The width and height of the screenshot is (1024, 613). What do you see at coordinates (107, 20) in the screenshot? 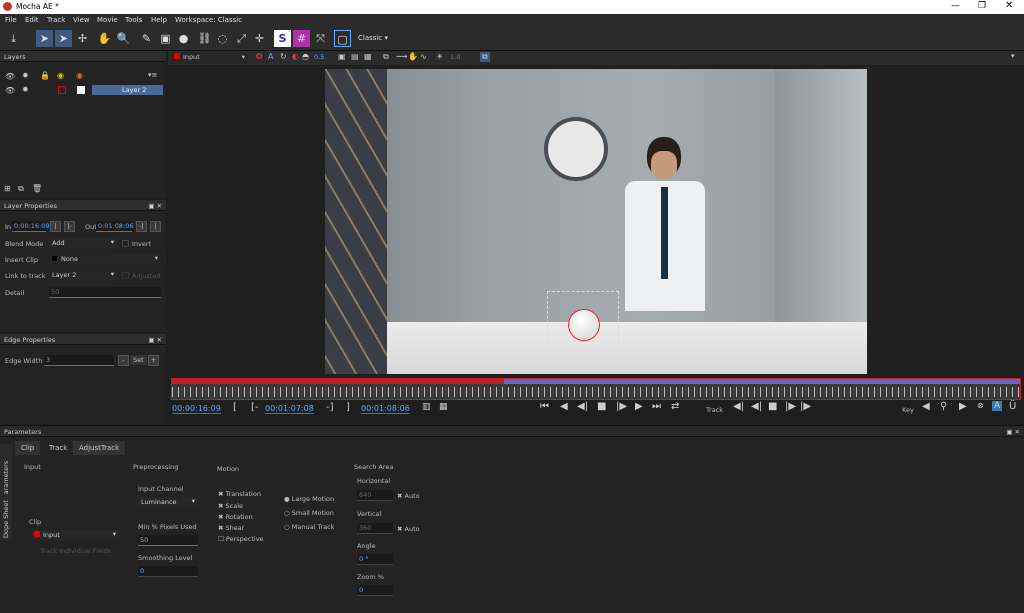
I see `menu-movie: Movie` at bounding box center [107, 20].